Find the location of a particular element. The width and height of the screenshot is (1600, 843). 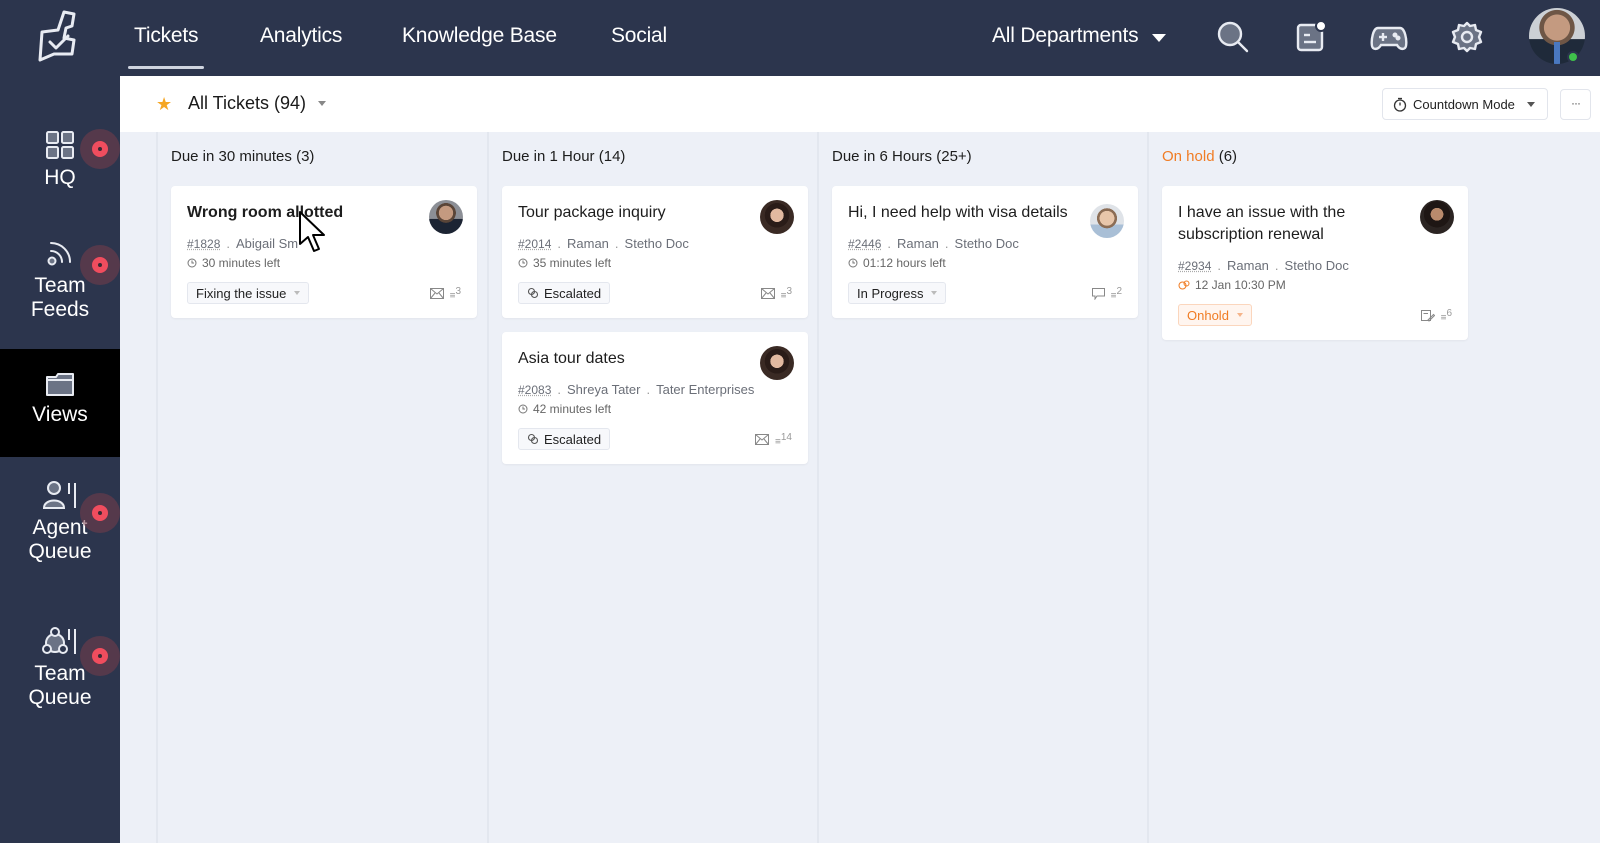

status-dropdown: In Progress is located at coordinates (897, 293).